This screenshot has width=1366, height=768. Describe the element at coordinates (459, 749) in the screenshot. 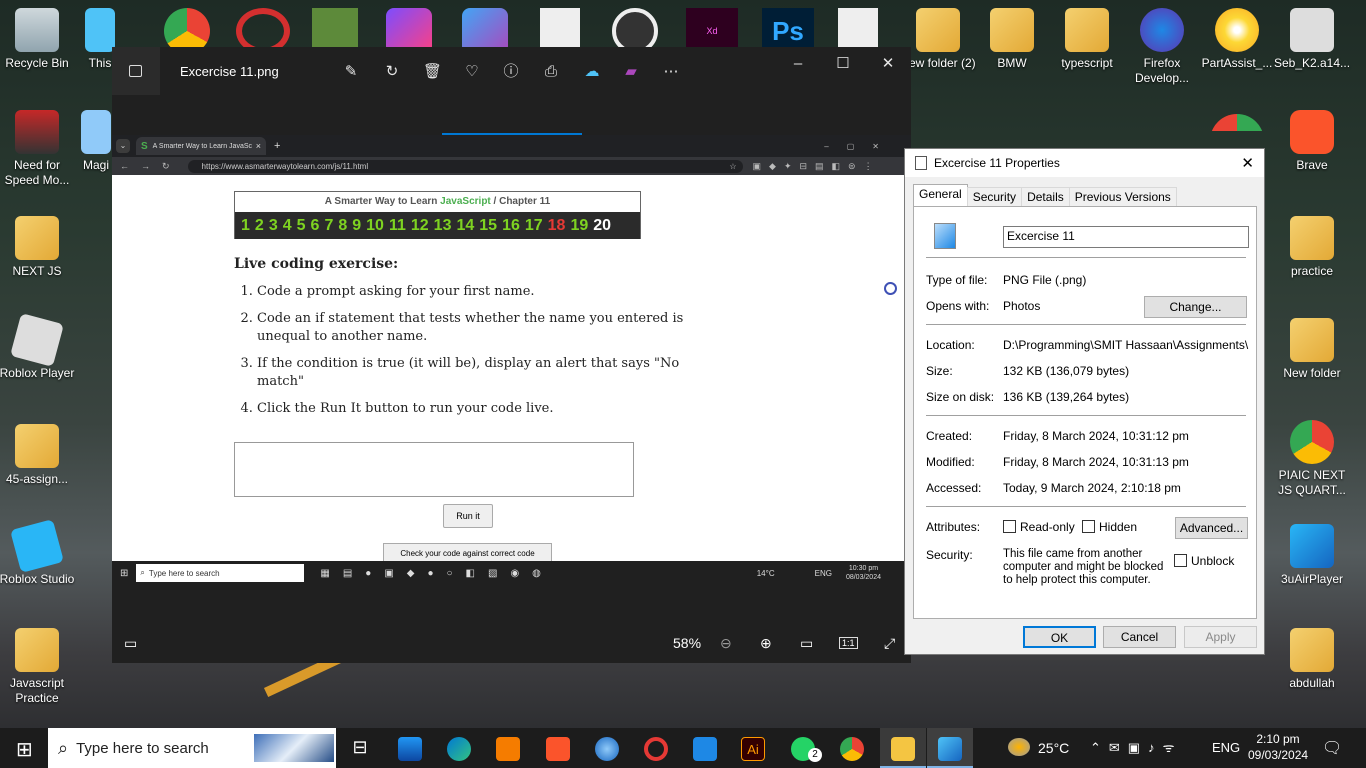

I see `edge-icon` at that location.